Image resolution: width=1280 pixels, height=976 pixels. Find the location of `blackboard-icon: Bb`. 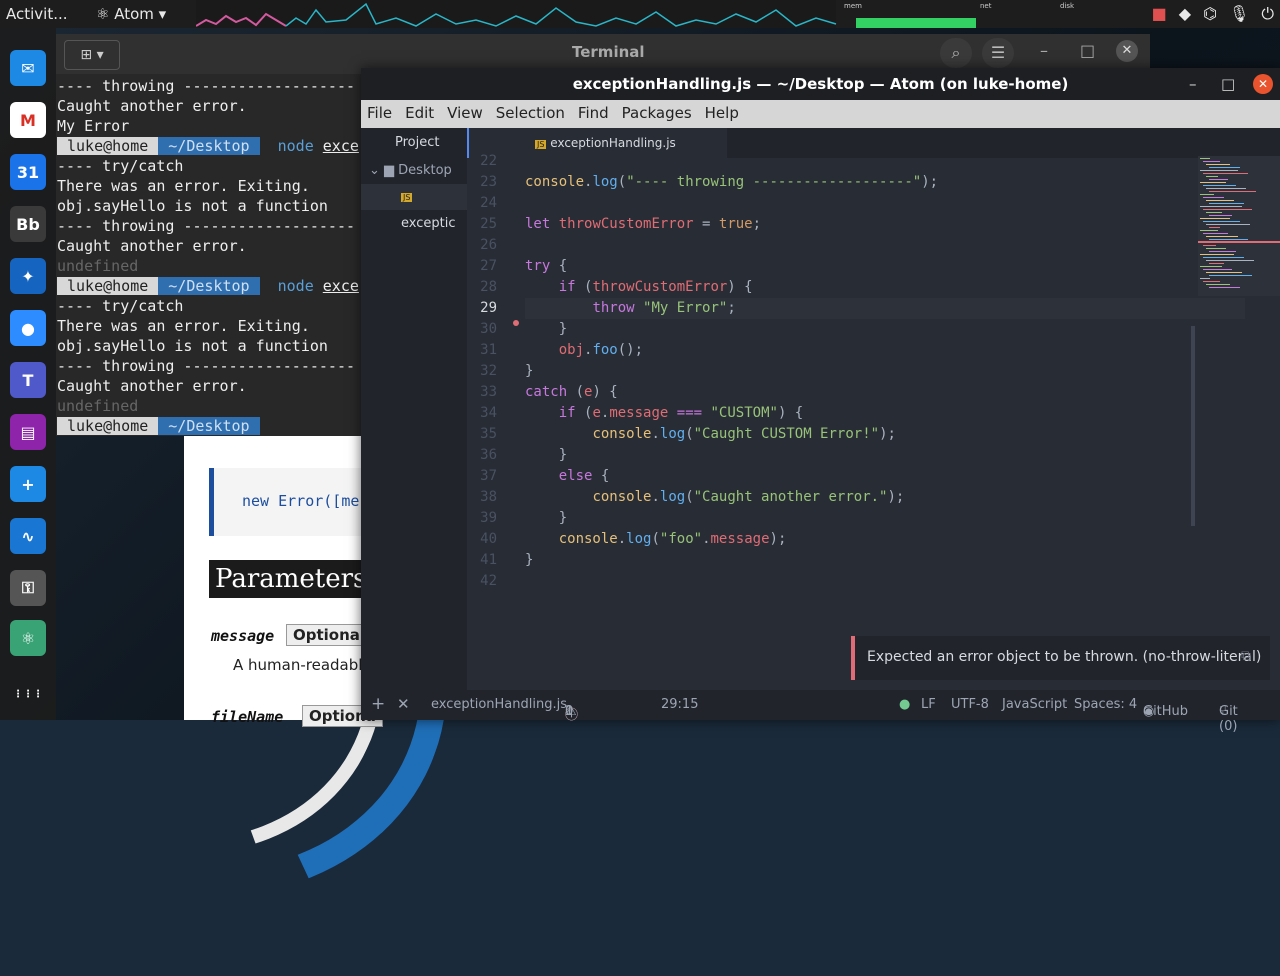

blackboard-icon: Bb is located at coordinates (28, 224).